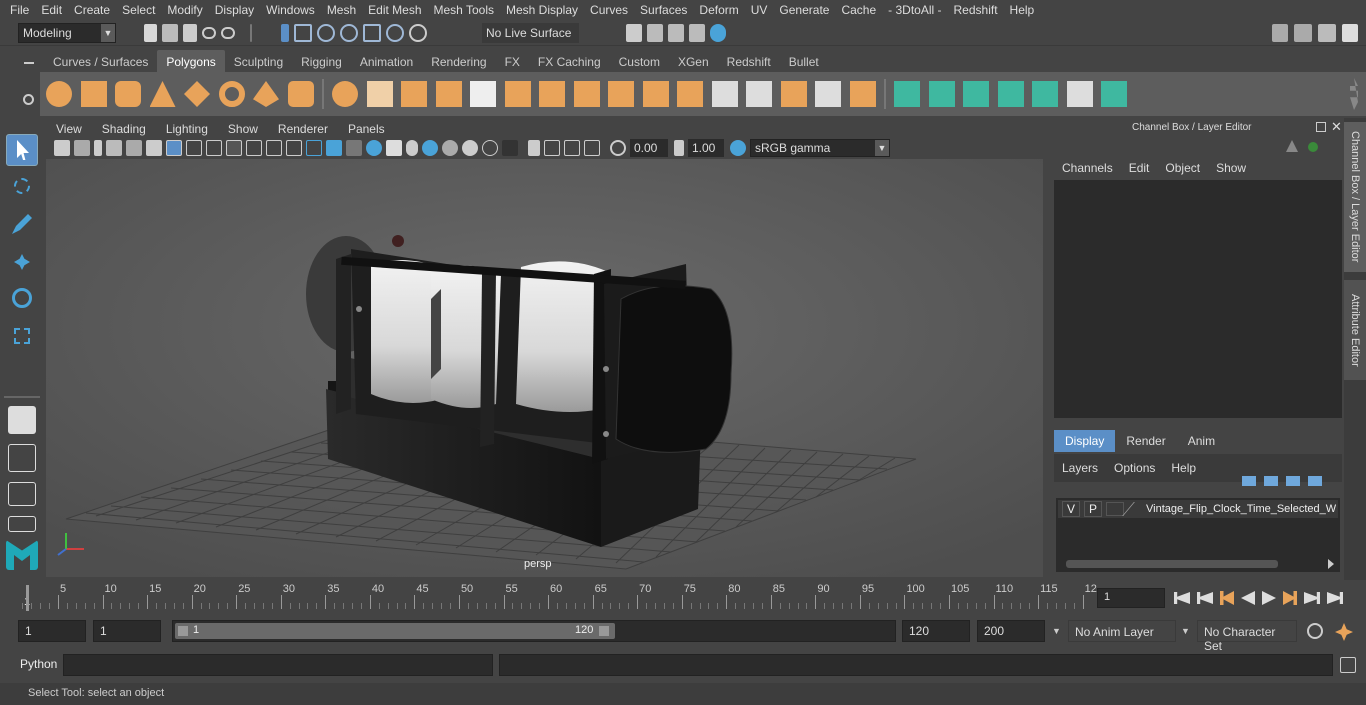 The width and height of the screenshot is (1366, 705). What do you see at coordinates (676, 33) in the screenshot?
I see `ipr-render-icon` at bounding box center [676, 33].